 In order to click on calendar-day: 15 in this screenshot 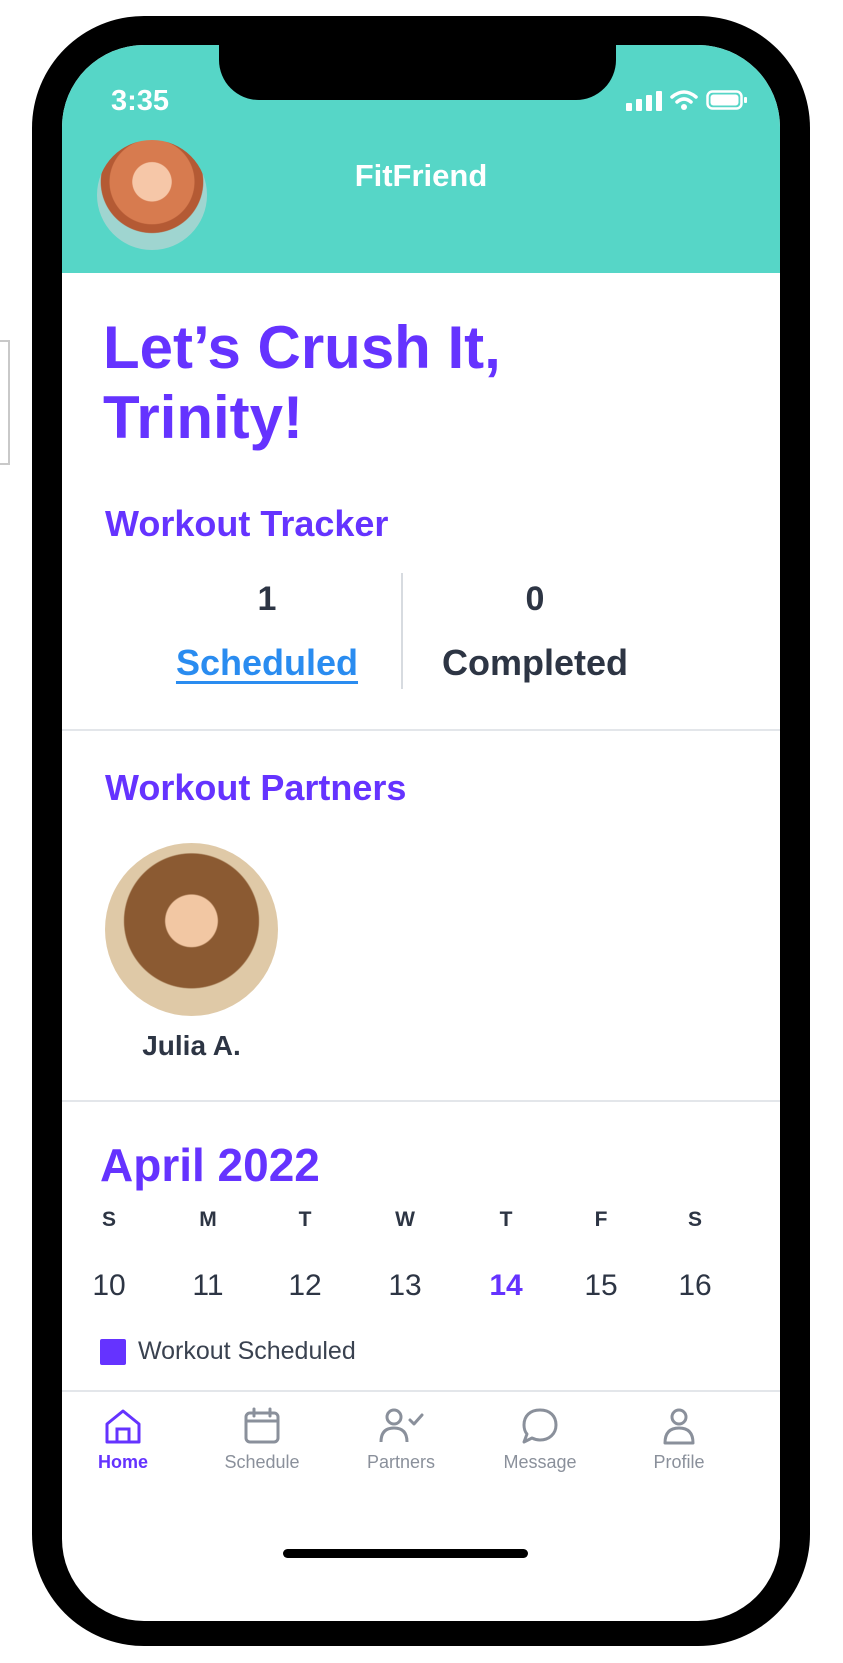, I will do `click(601, 1286)`.